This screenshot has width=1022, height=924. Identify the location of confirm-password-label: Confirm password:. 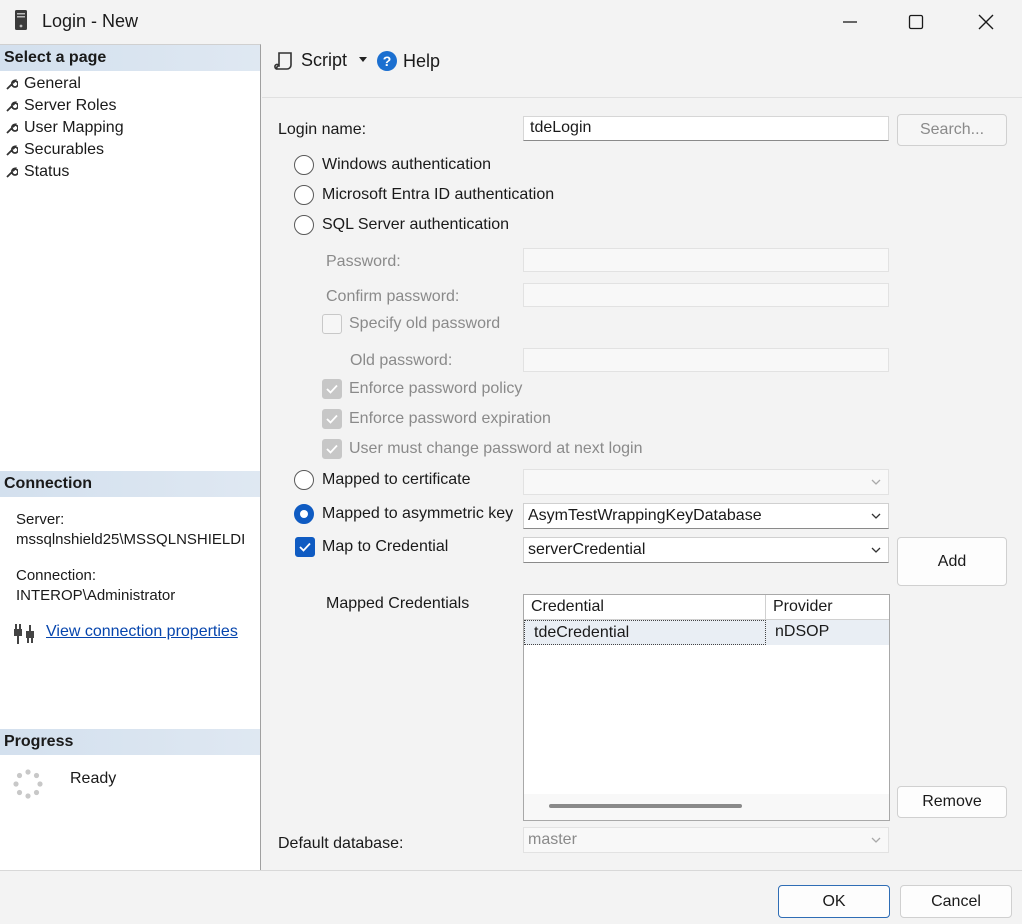
(393, 296).